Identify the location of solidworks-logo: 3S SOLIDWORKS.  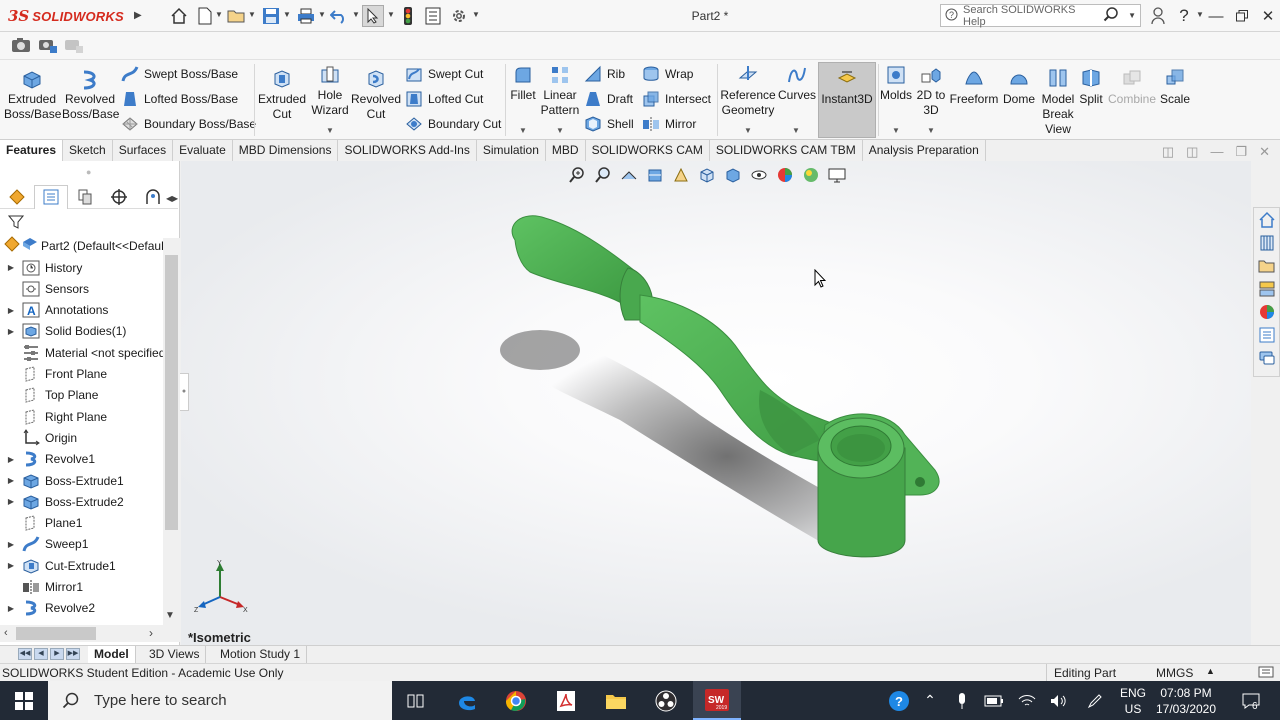
(66, 16).